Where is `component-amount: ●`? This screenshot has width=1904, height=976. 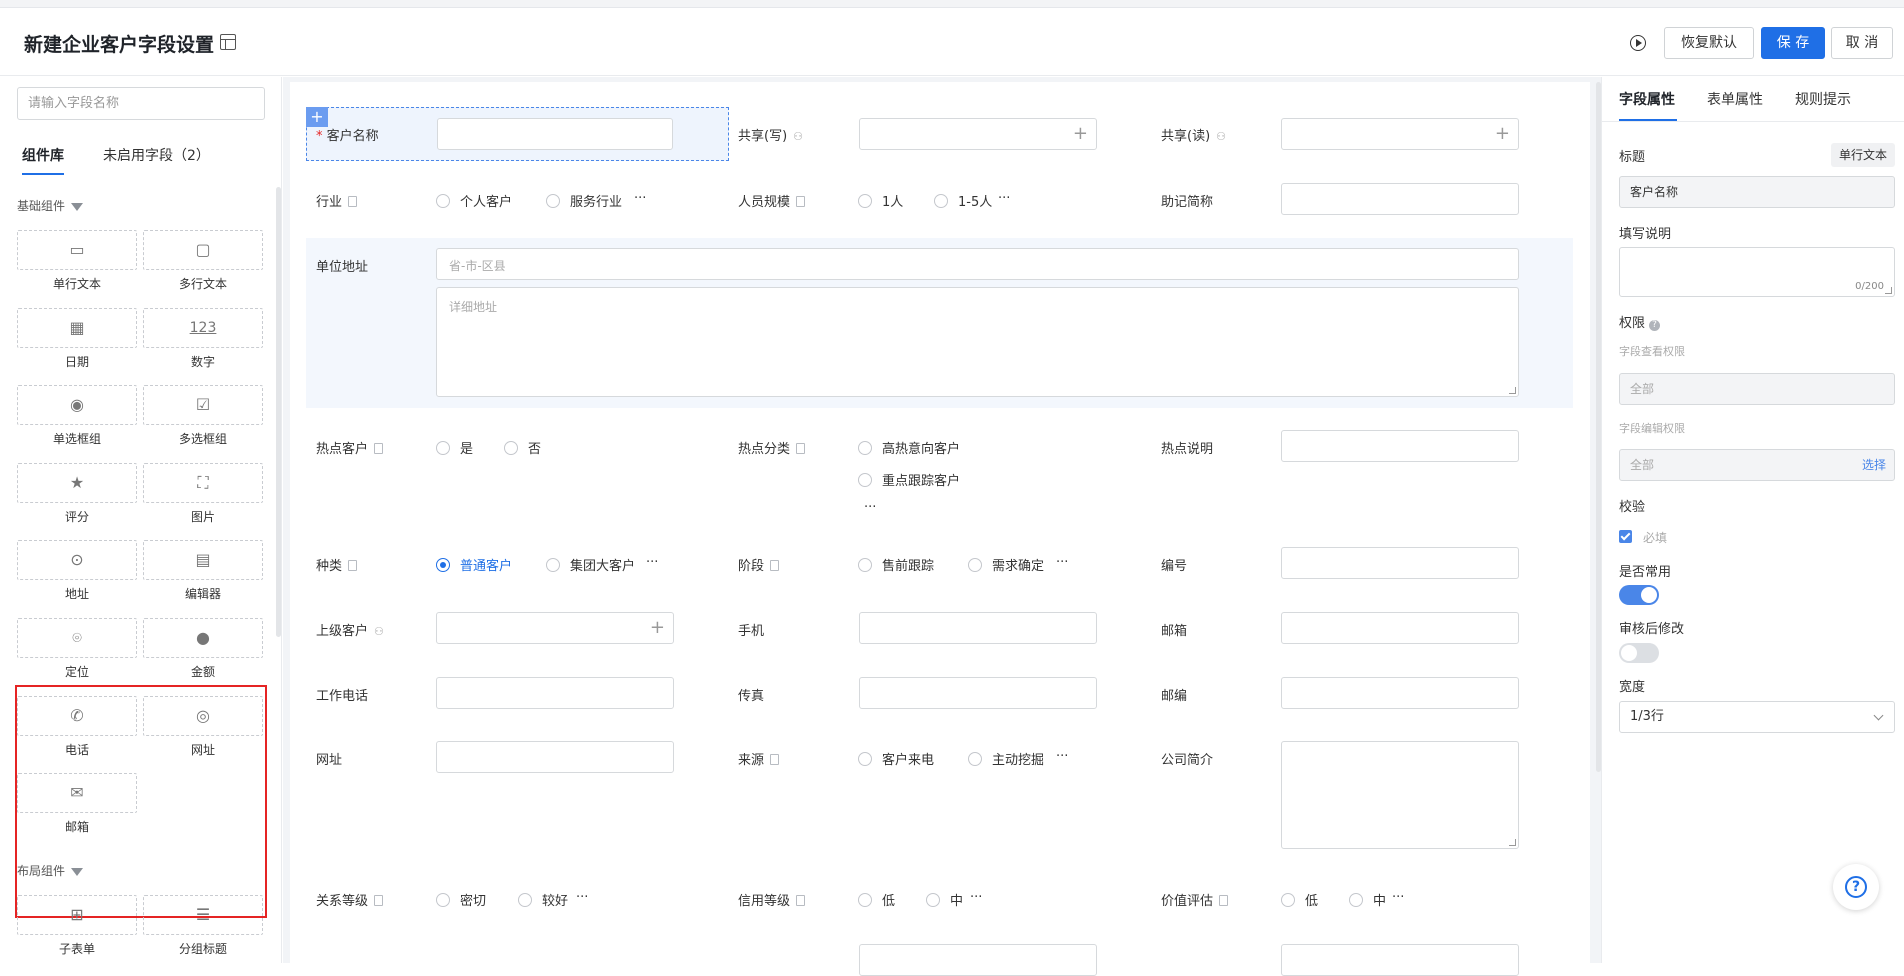 component-amount: ● is located at coordinates (203, 638).